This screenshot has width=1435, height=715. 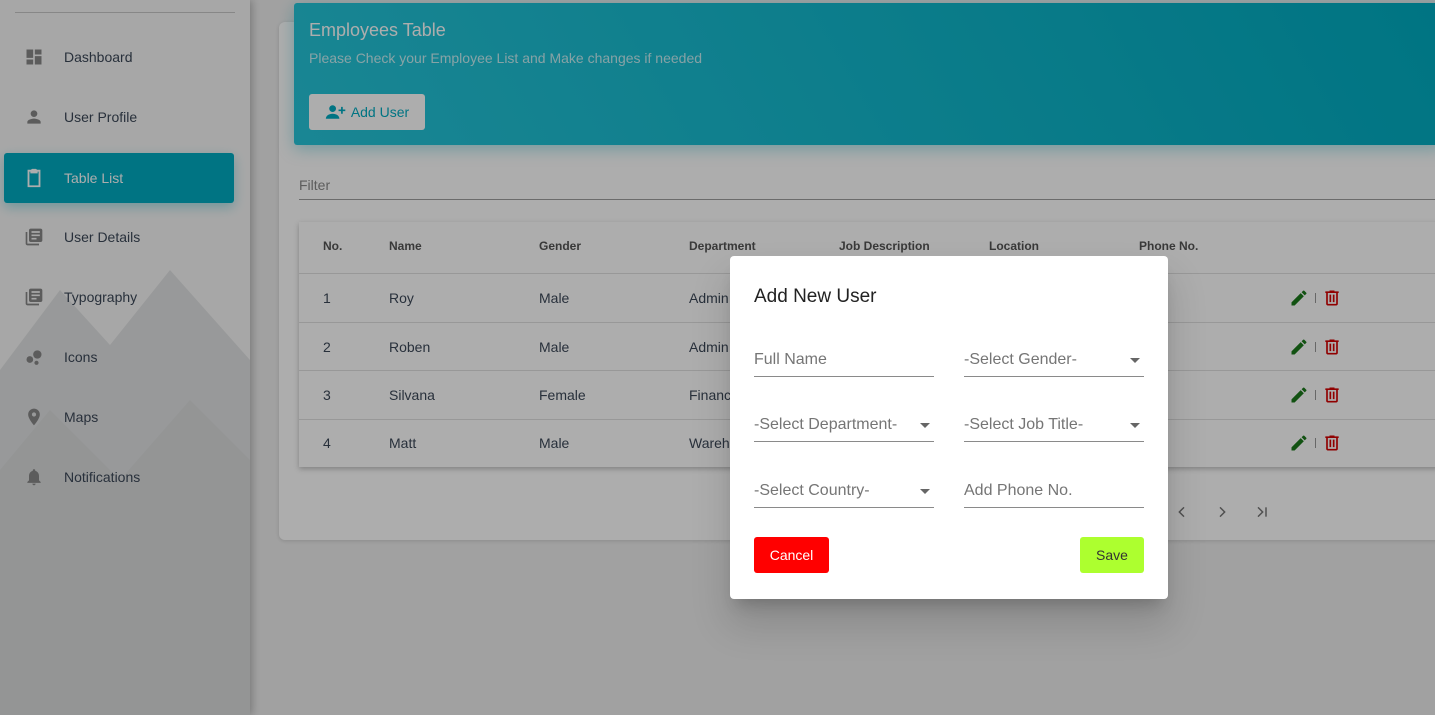 I want to click on country-select: -Select Country-, so click(x=844, y=493).